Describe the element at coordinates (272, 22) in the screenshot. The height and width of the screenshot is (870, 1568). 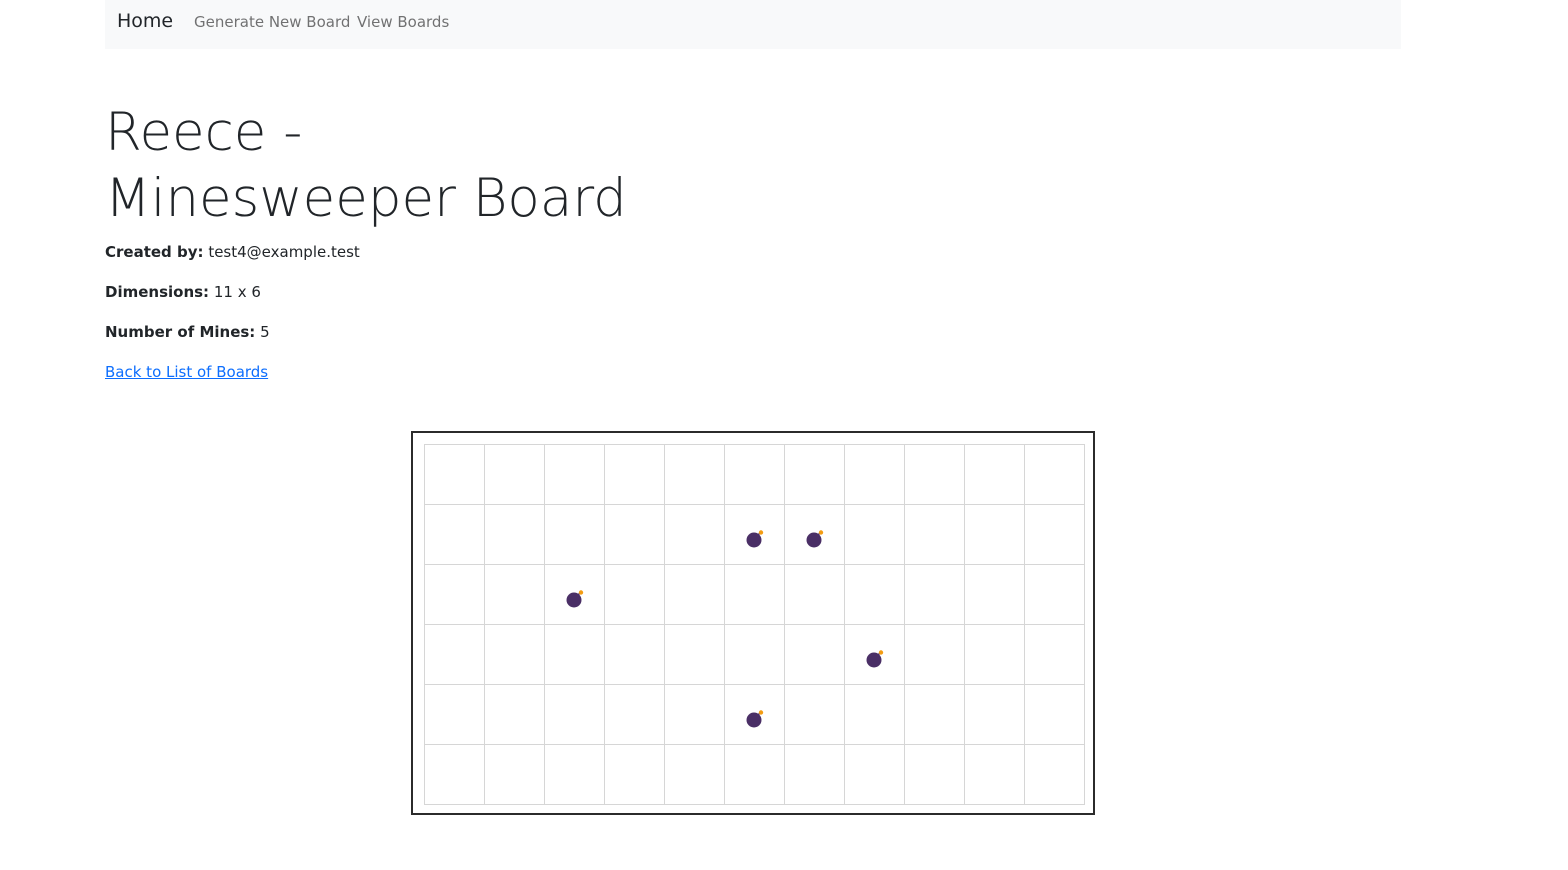
I see `nav-generate-new-board-link: Generate New Board` at that location.